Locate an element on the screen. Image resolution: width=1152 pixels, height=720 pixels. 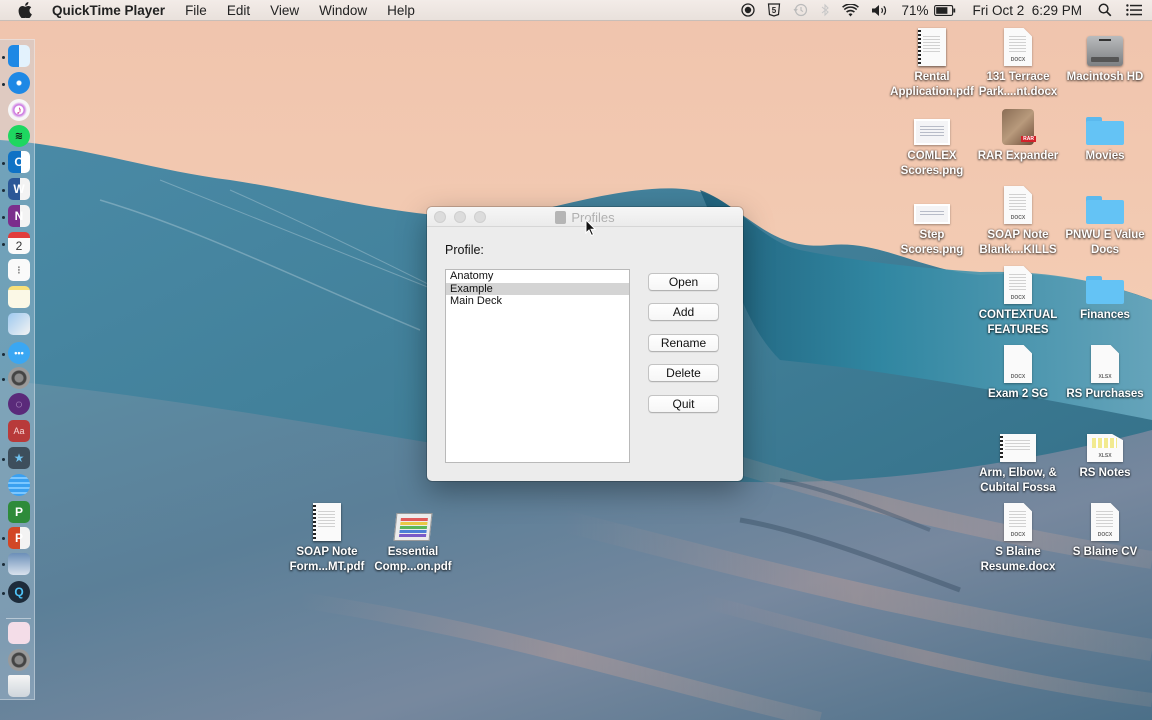
desktop-icon-step-scores: Step Scores.png is located at coordinates (932, 221).